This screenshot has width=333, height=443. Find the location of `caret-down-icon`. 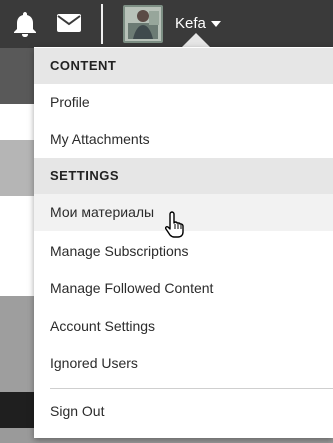

caret-down-icon is located at coordinates (216, 24).